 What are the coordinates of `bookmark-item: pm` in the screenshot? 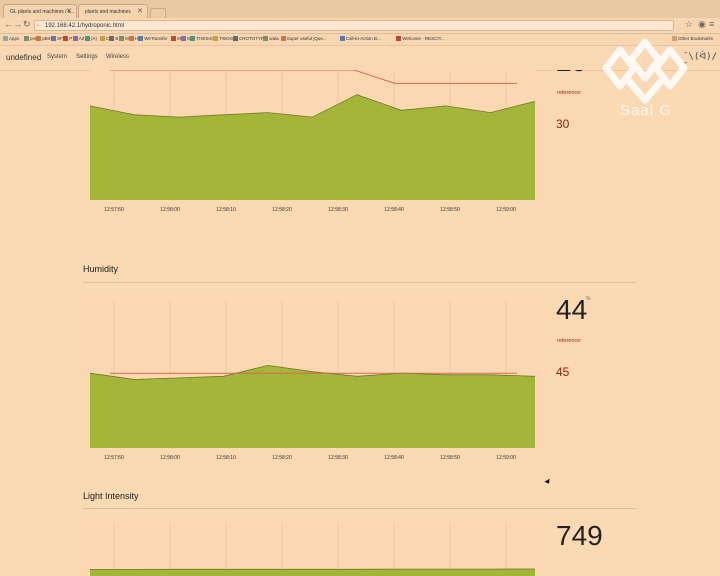 It's located at (30, 39).